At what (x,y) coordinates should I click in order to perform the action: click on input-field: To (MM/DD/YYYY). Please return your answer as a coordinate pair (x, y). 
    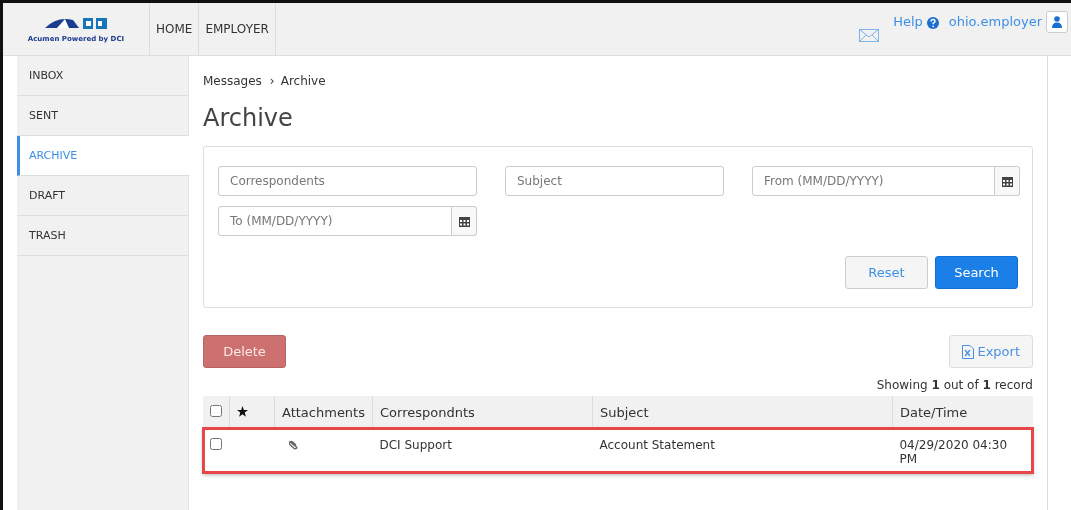
    Looking at the image, I should click on (335, 221).